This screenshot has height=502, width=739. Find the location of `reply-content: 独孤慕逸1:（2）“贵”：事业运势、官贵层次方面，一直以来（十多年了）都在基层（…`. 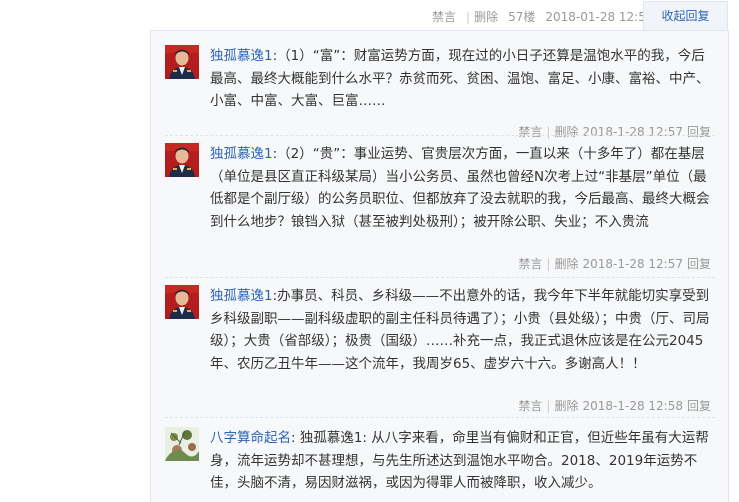

reply-content: 独孤慕逸1:（2）“贵”：事业运势、官贵层次方面，一直以来（十多年了）都在基层（… is located at coordinates (462, 188).